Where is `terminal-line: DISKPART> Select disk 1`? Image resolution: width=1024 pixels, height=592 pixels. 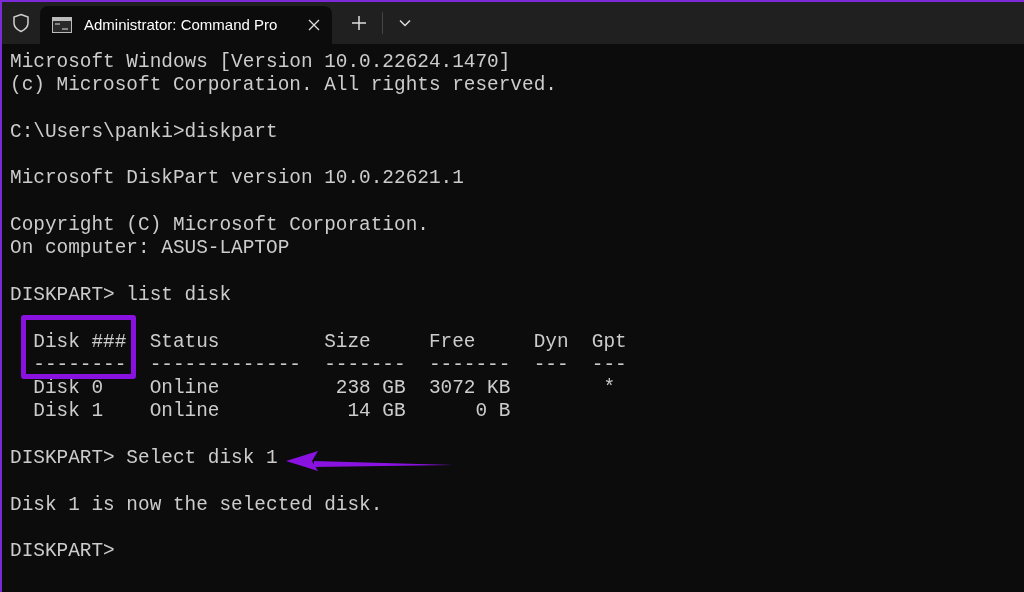
terminal-line: DISKPART> Select disk 1 is located at coordinates (144, 459).